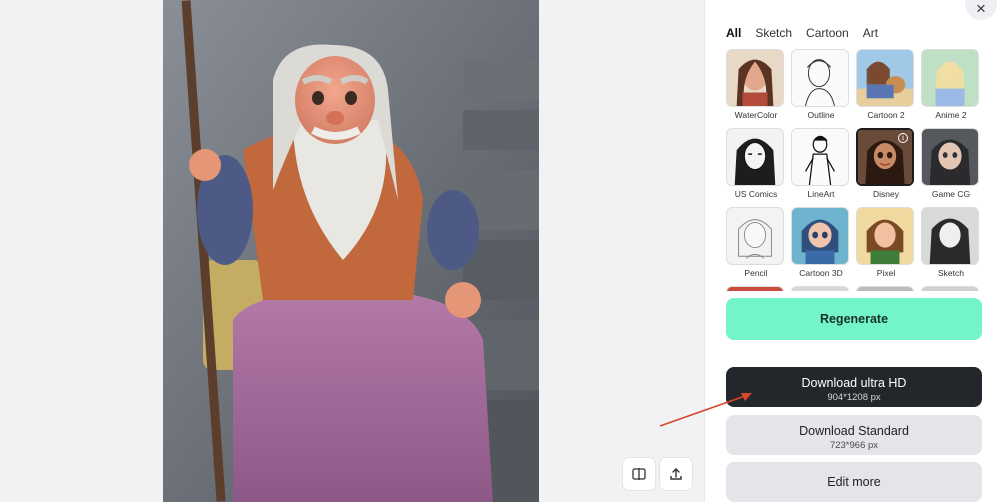 The image size is (1000, 502). What do you see at coordinates (756, 115) in the screenshot?
I see `style-label: WaterColor` at bounding box center [756, 115].